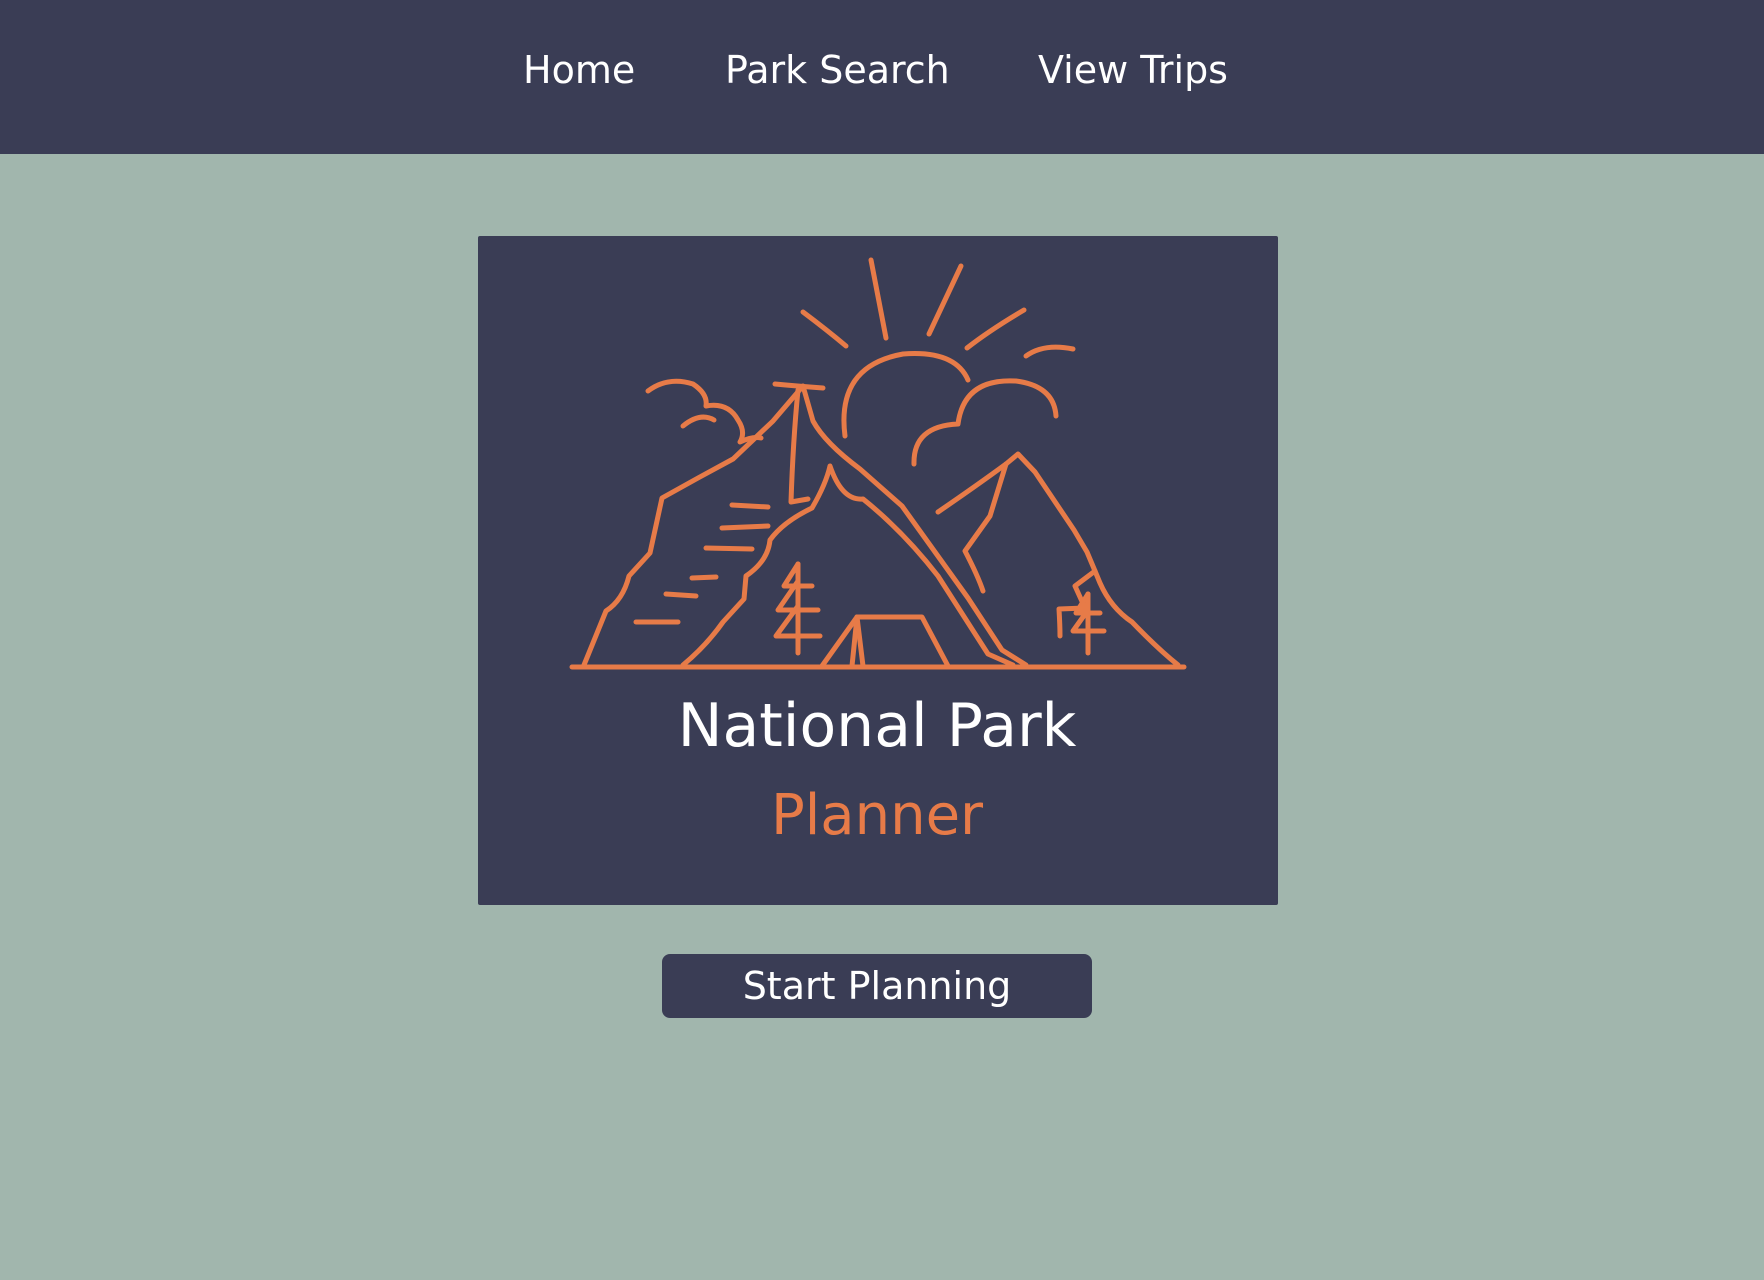 The image size is (1764, 1280). I want to click on logo-subtitle: Planner, so click(877, 815).